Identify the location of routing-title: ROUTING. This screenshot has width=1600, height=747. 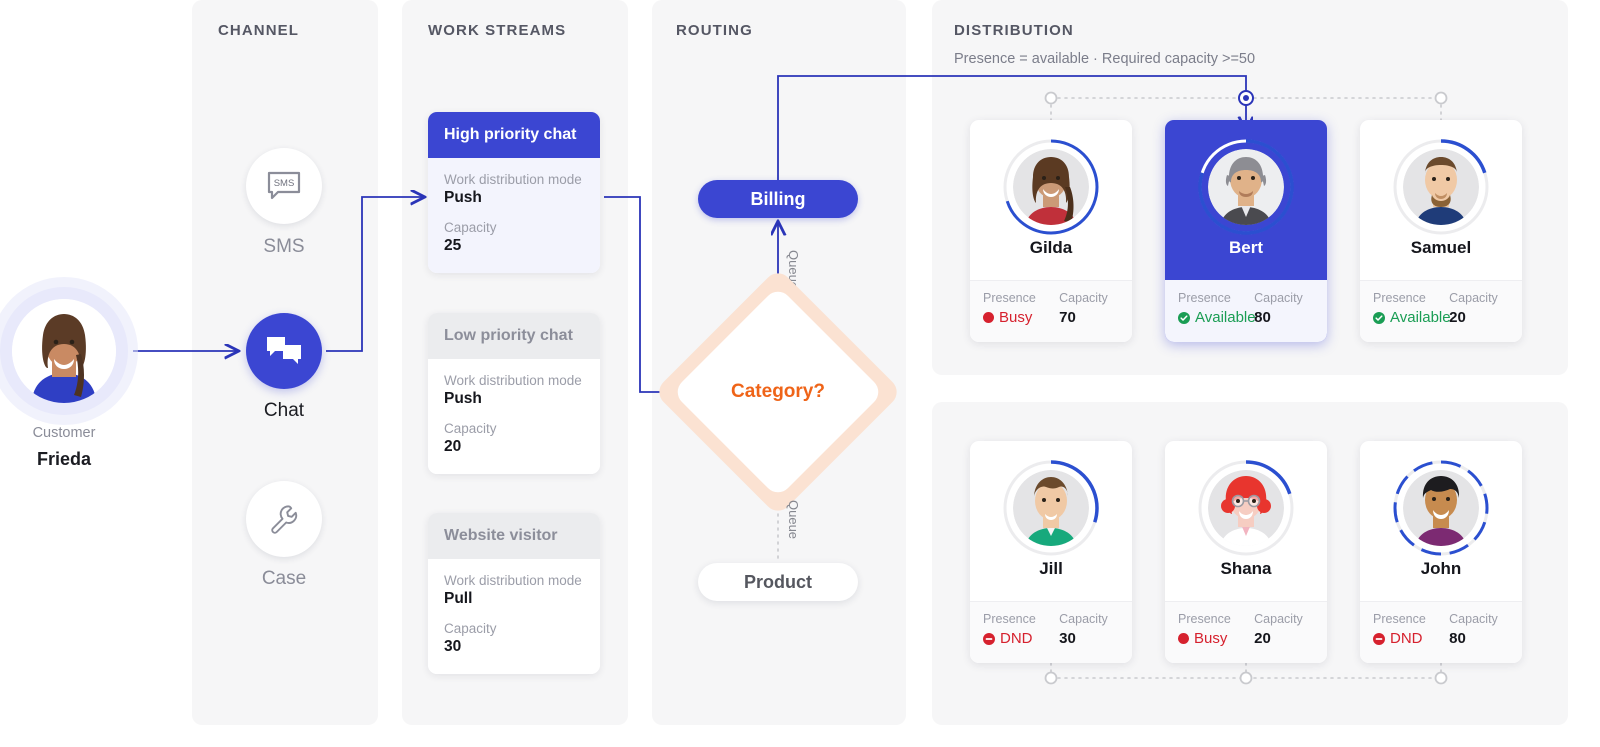
(714, 30).